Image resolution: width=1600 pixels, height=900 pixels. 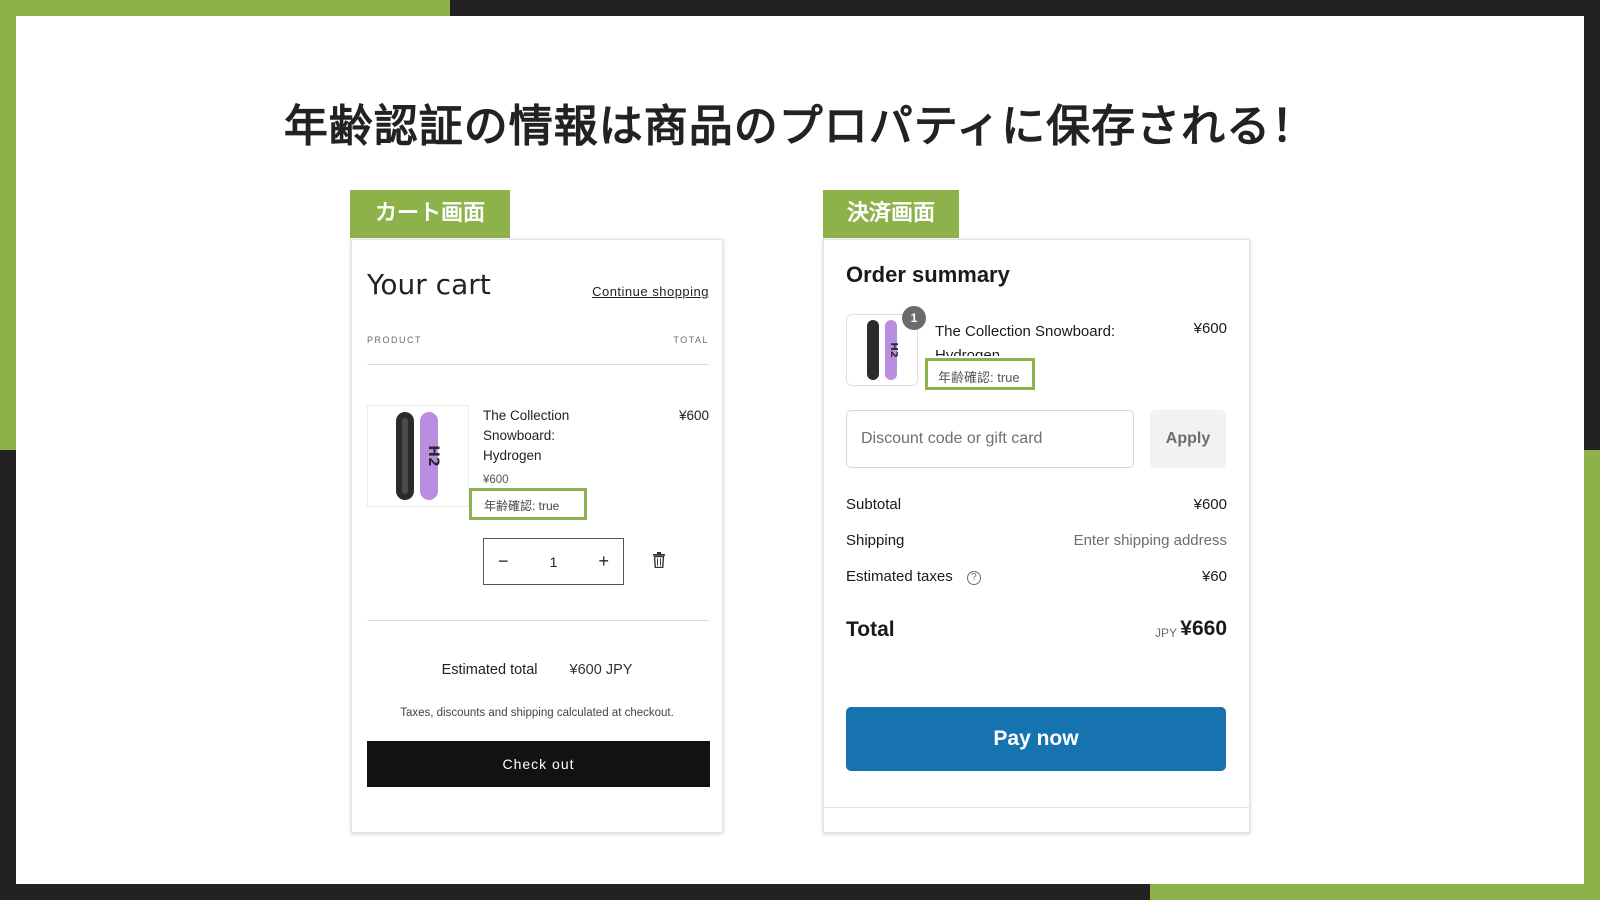 What do you see at coordinates (489, 670) in the screenshot?
I see `estimated-total-label: Estimated total` at bounding box center [489, 670].